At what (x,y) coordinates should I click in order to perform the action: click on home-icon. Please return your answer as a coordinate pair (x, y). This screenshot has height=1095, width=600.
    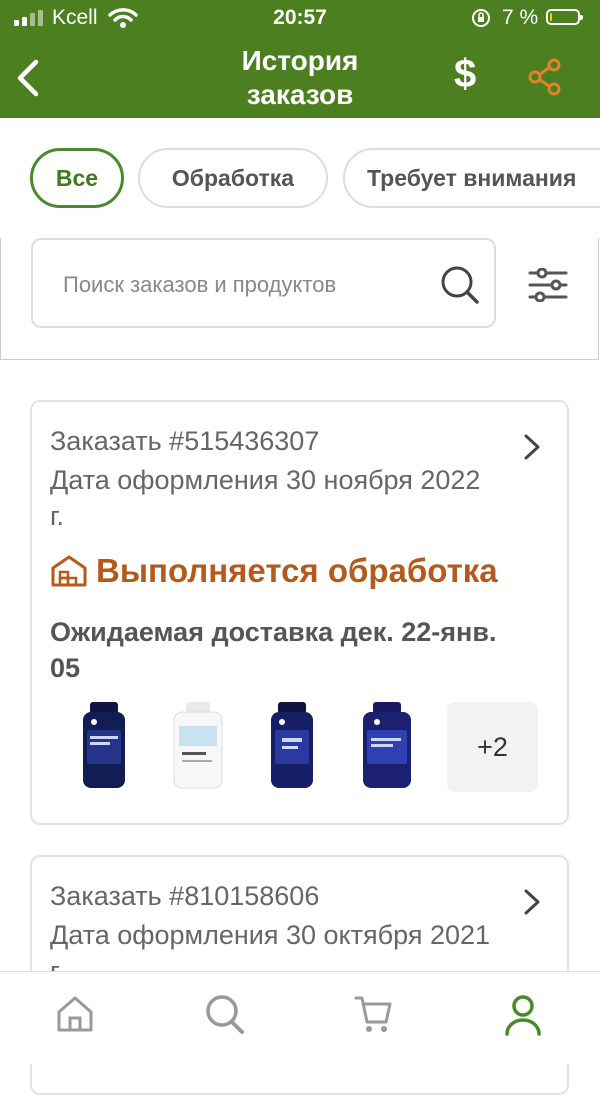
    Looking at the image, I should click on (75, 1014).